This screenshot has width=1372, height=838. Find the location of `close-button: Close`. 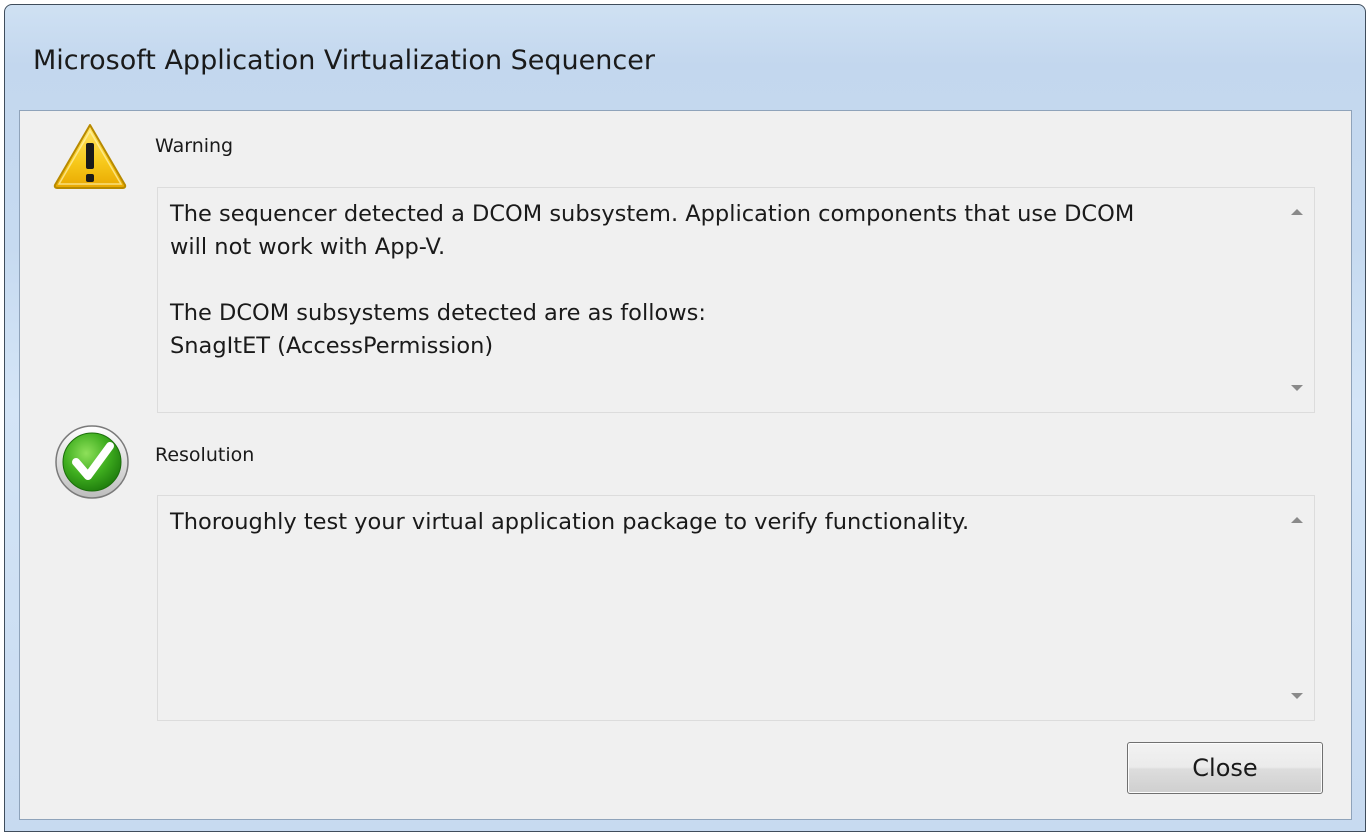

close-button: Close is located at coordinates (1225, 768).